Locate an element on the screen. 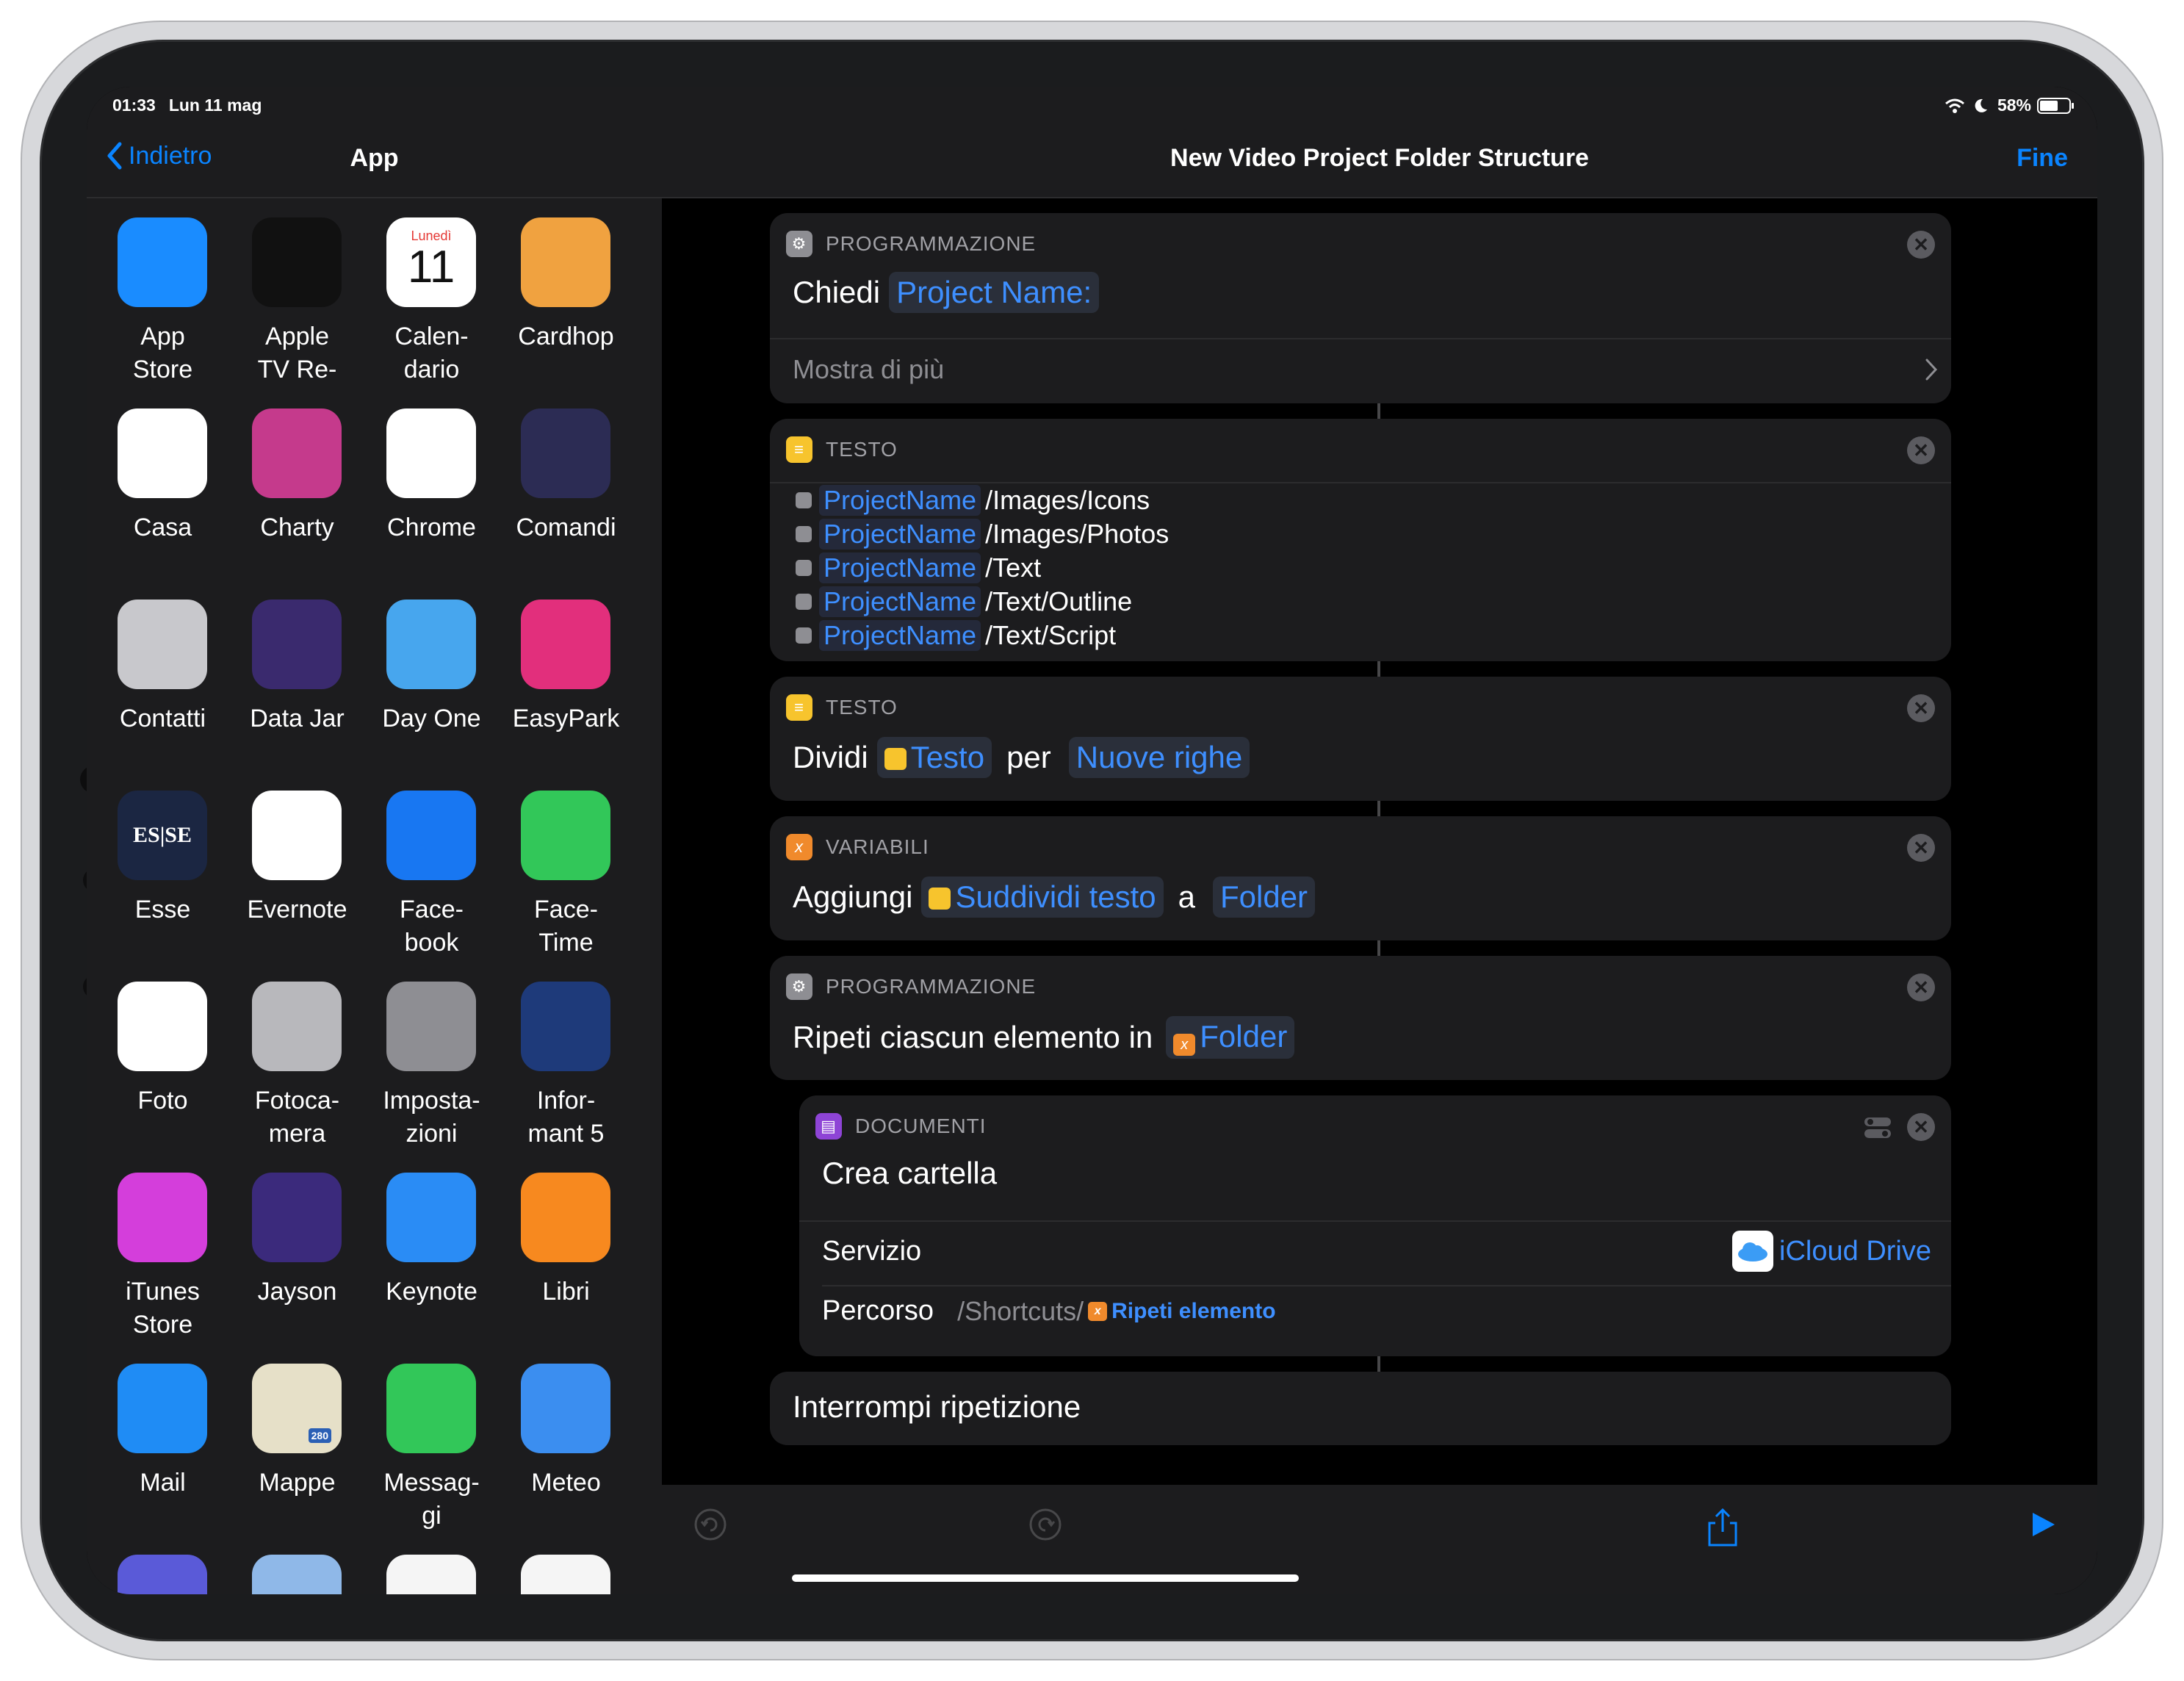 The image size is (2184, 1681). split-text-variable: Suddividi testo is located at coordinates (1042, 897).